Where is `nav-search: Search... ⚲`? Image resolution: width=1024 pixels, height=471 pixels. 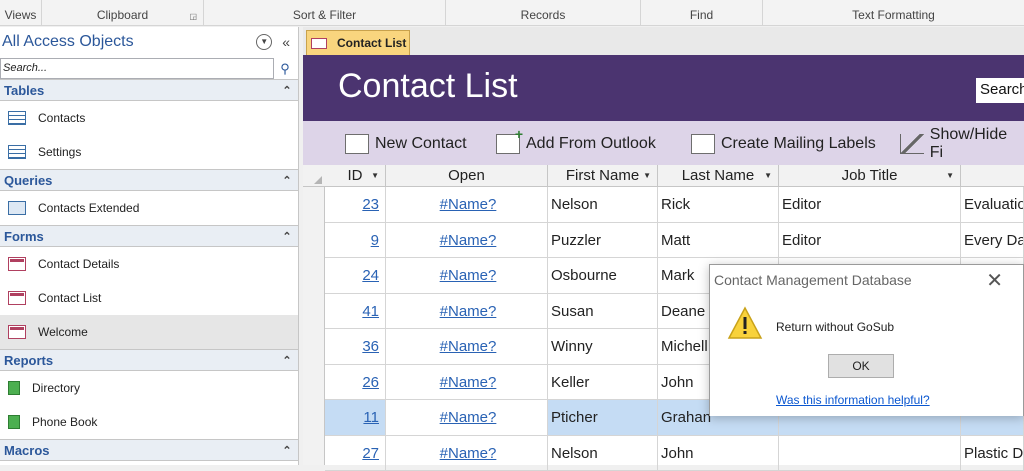 nav-search: Search... ⚲ is located at coordinates (148, 68).